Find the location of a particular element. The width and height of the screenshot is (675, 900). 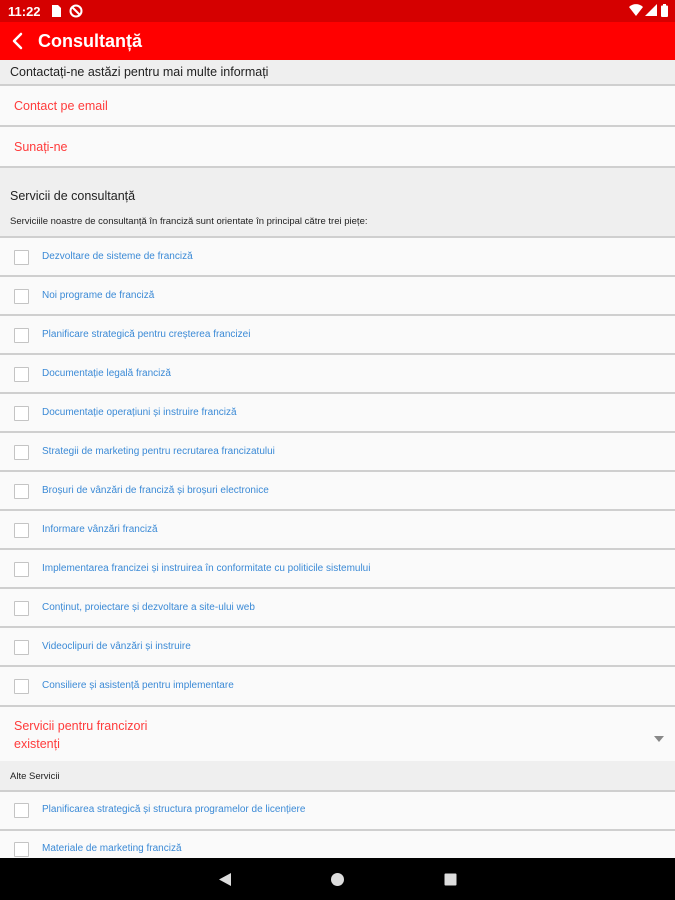

wifi-icon is located at coordinates (636, 12).